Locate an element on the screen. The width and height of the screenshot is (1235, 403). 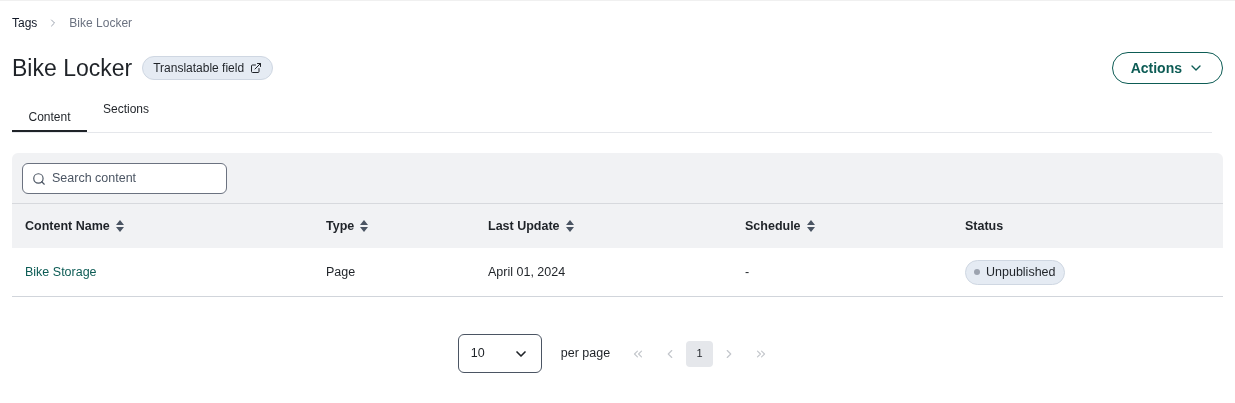
table-cell: April 01, 2024 is located at coordinates (527, 271).